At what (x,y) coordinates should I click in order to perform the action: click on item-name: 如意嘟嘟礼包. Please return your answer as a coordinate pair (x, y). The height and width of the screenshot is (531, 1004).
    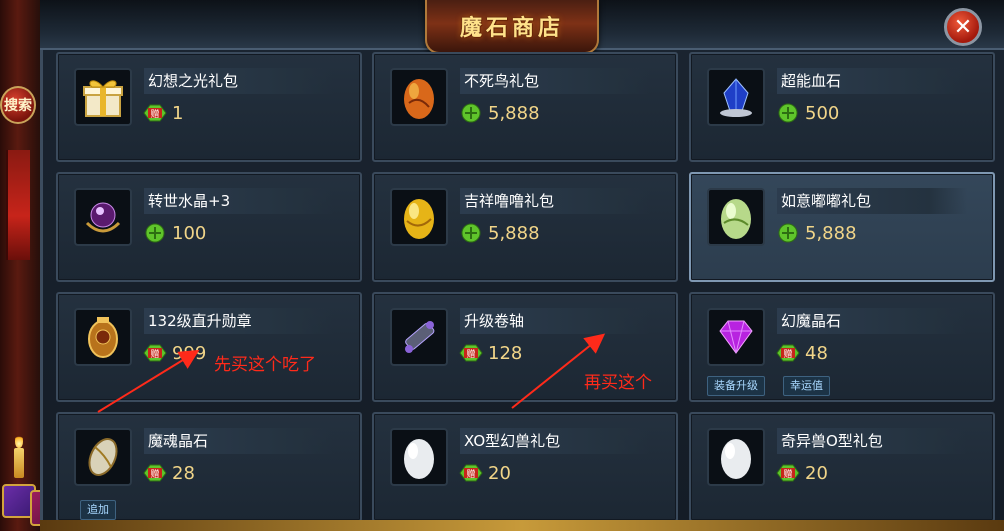
    Looking at the image, I should click on (872, 201).